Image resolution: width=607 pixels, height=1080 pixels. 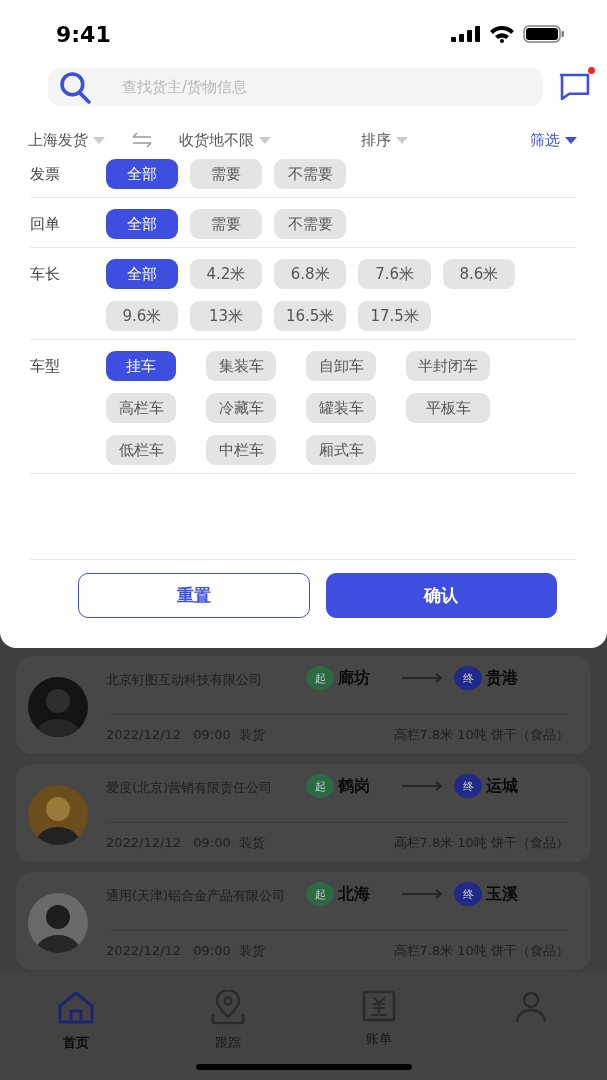 I want to click on person-icon, so click(x=531, y=1007).